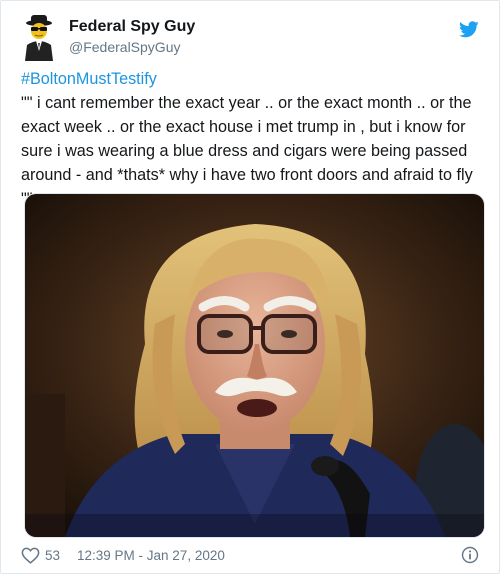 The image size is (500, 574). What do you see at coordinates (250, 39) in the screenshot?
I see `tweet-header: Federal Spy Guy @FederalSpyGuy` at bounding box center [250, 39].